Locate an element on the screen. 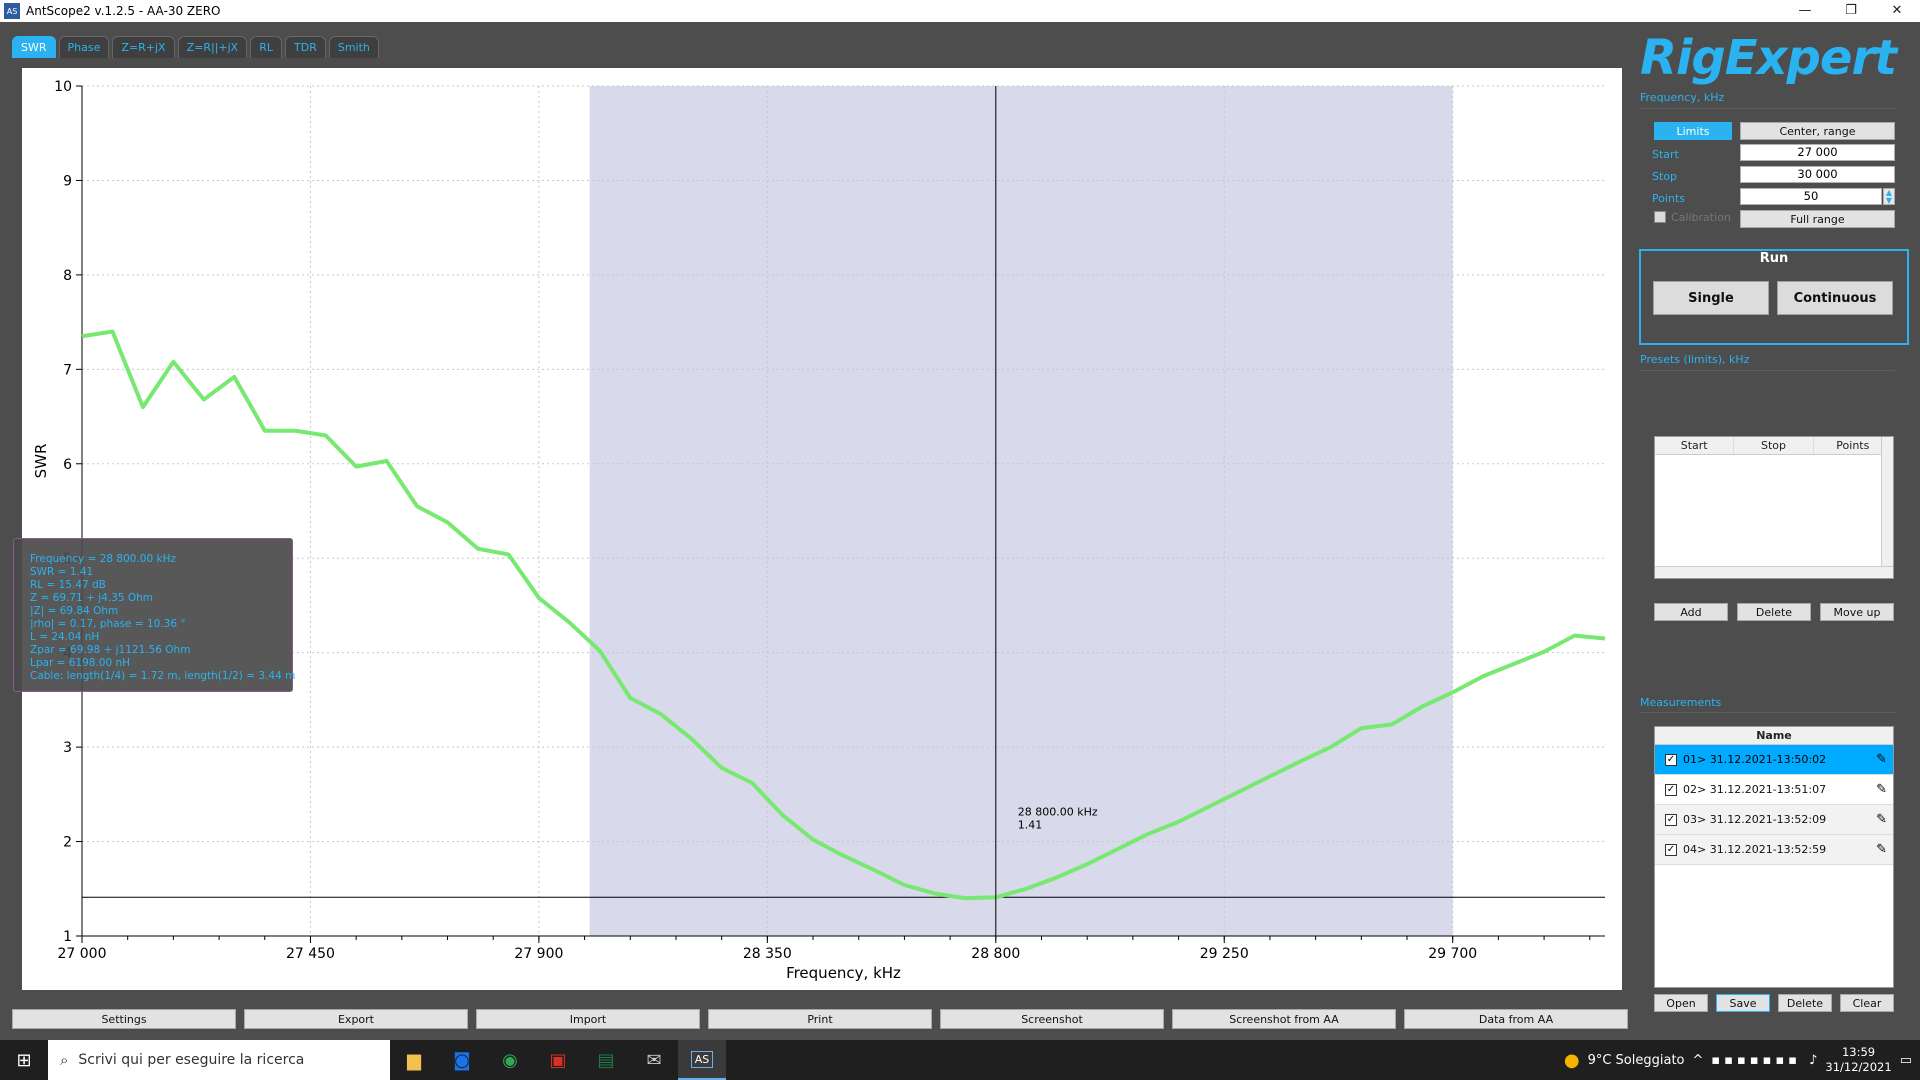  move-up-preset-button: Move up is located at coordinates (1857, 612).